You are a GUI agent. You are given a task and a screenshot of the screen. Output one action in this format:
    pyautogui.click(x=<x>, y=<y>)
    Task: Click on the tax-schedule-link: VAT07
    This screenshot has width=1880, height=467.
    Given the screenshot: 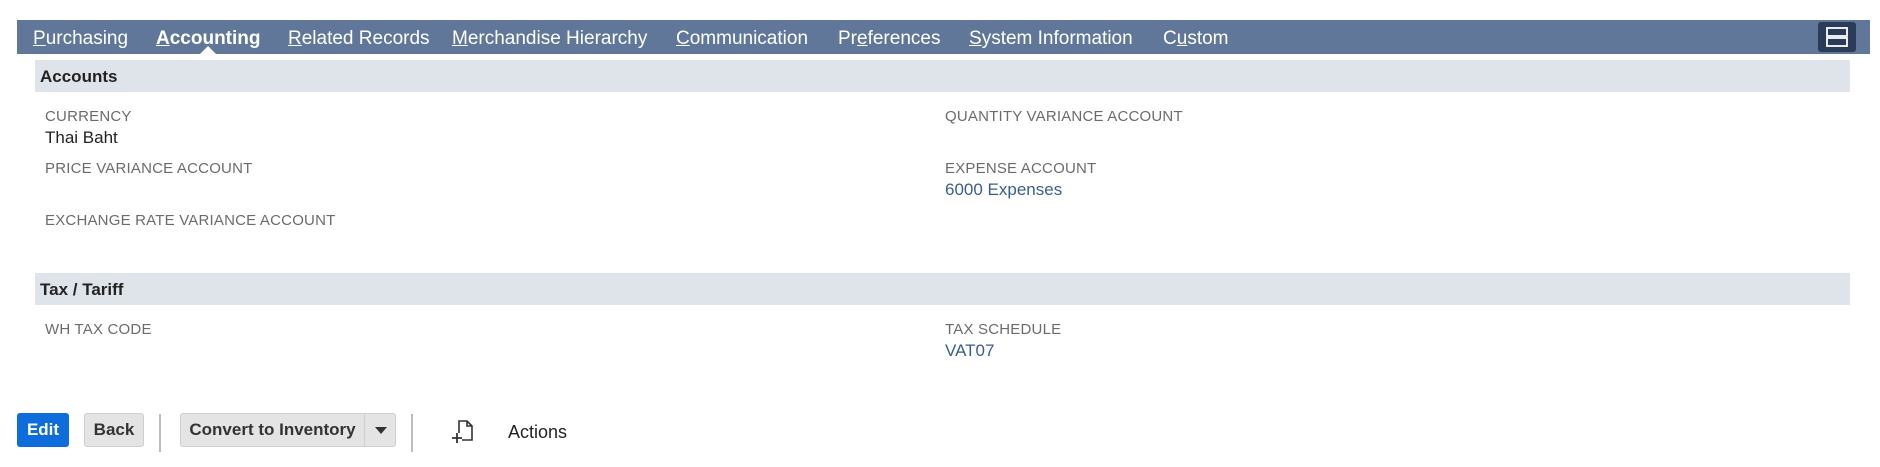 What is the action you would take?
    pyautogui.click(x=1003, y=351)
    